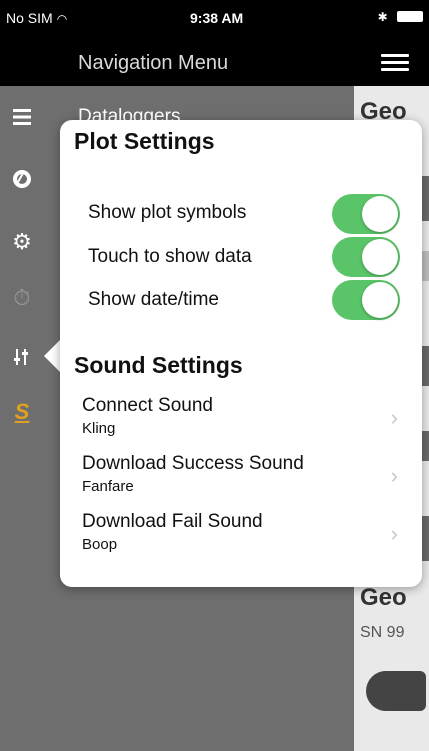  What do you see at coordinates (366, 300) in the screenshot?
I see `show-date-time-toggle` at bounding box center [366, 300].